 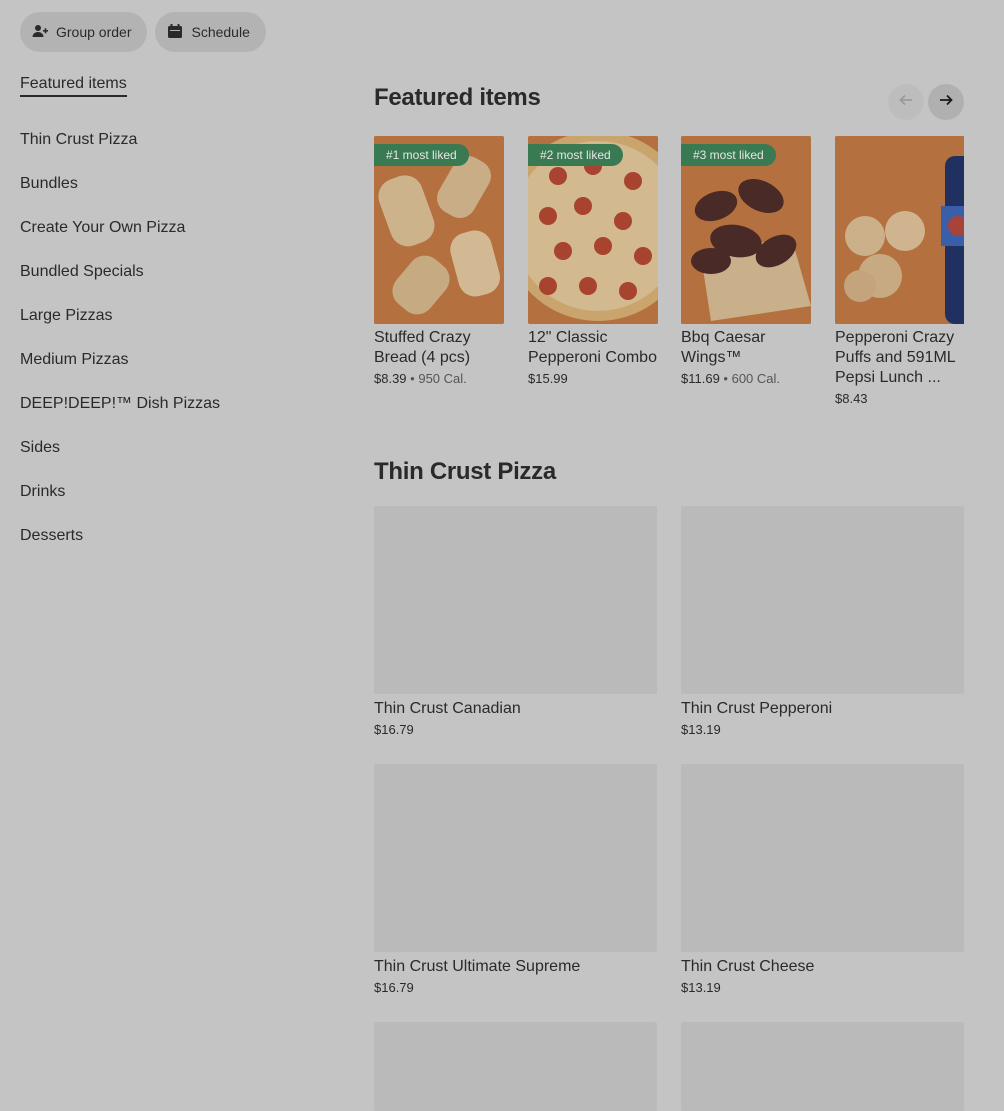 I want to click on sidebar-item-bundled-specials: Bundled Specials, so click(x=170, y=272).